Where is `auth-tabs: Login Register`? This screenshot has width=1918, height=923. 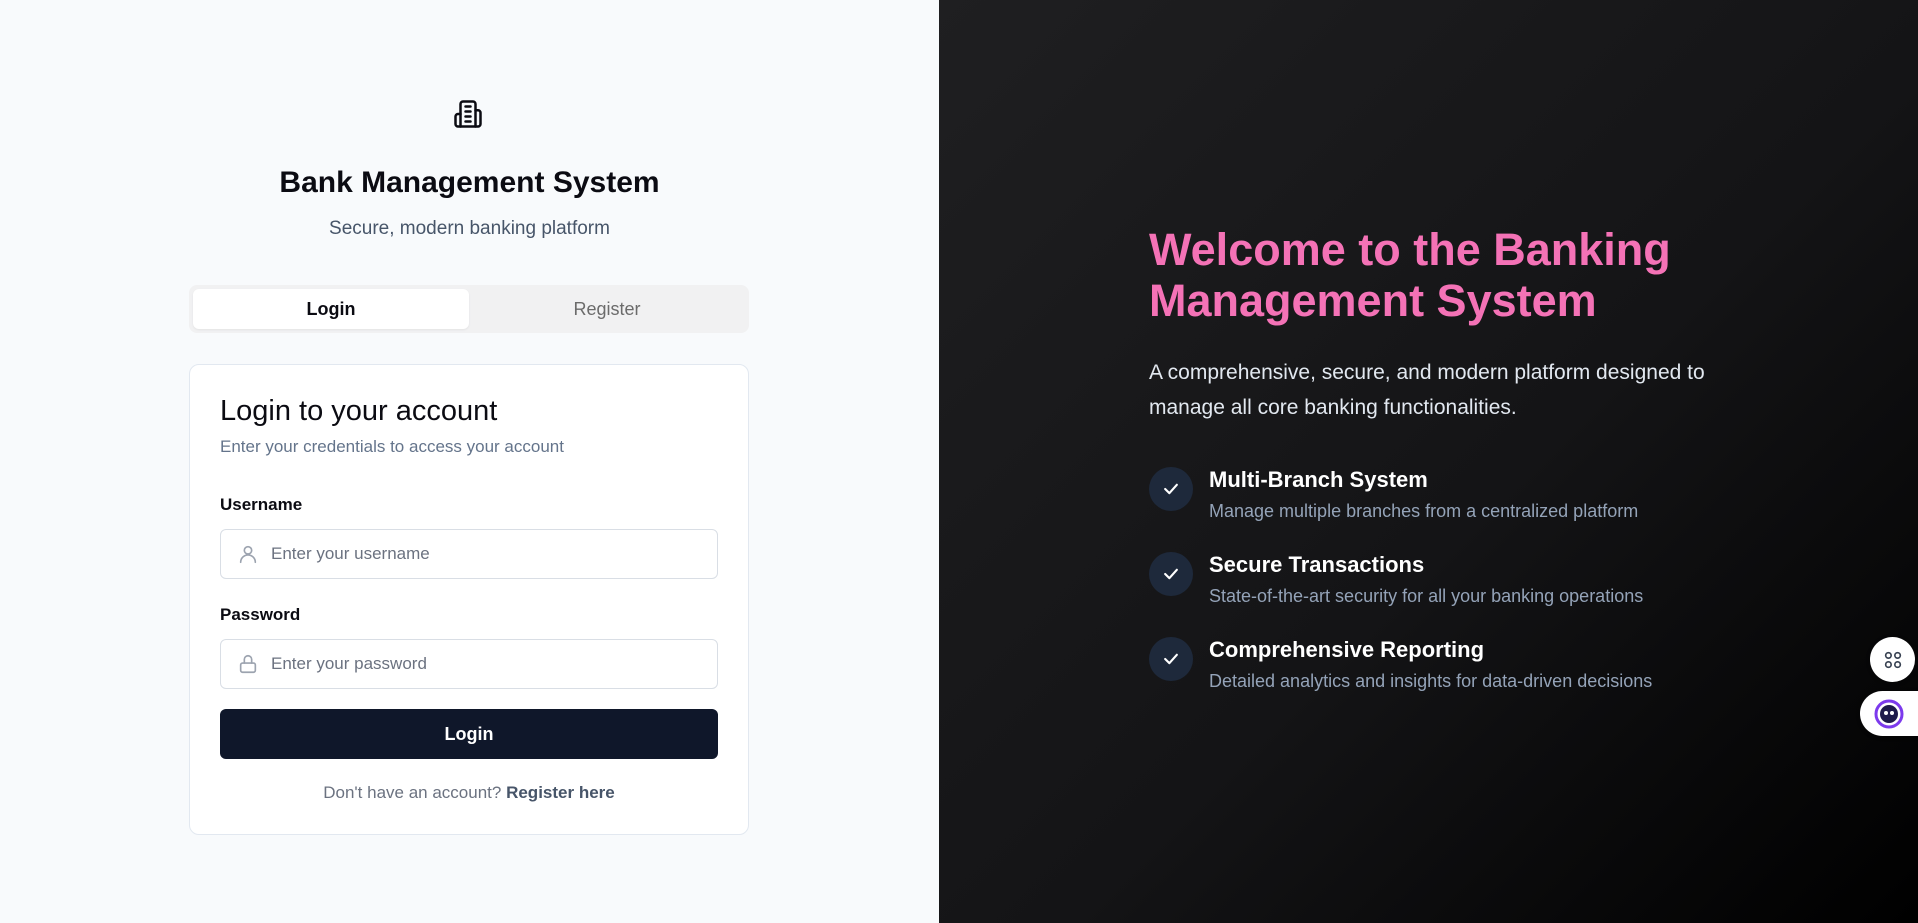
auth-tabs: Login Register is located at coordinates (469, 309).